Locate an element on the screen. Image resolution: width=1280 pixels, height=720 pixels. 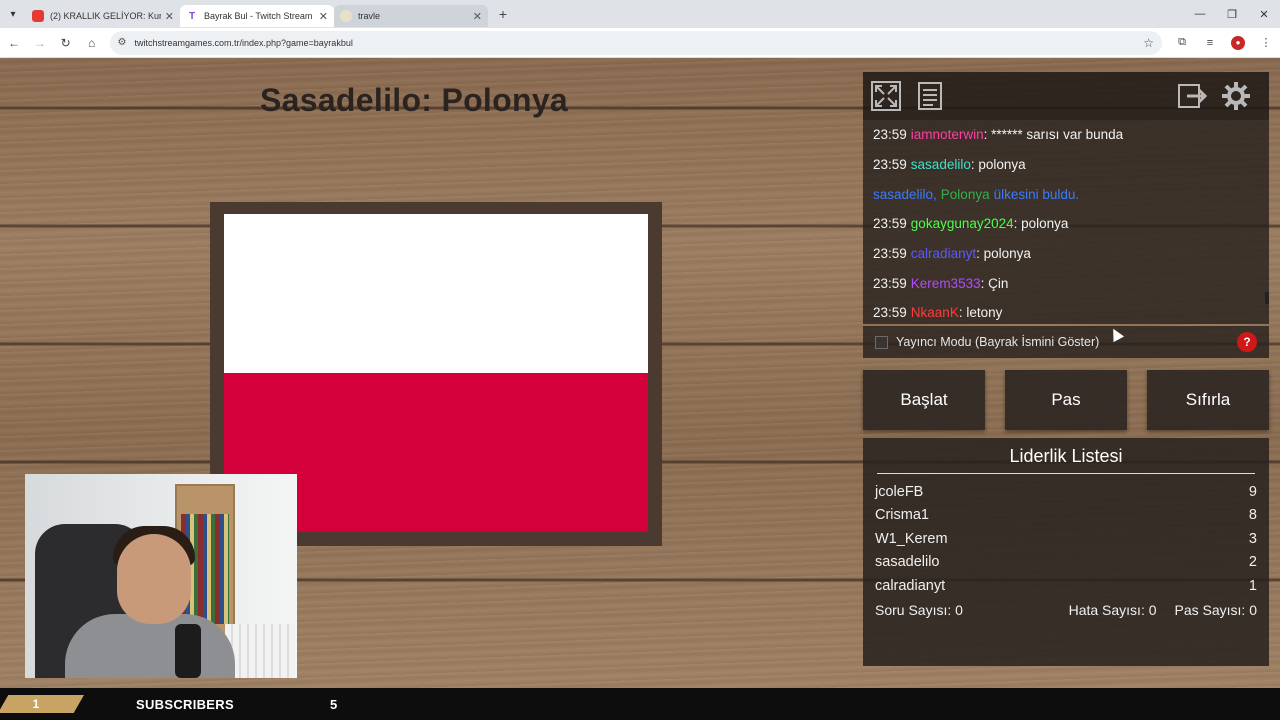
exit-icon is located at coordinates (1192, 96).